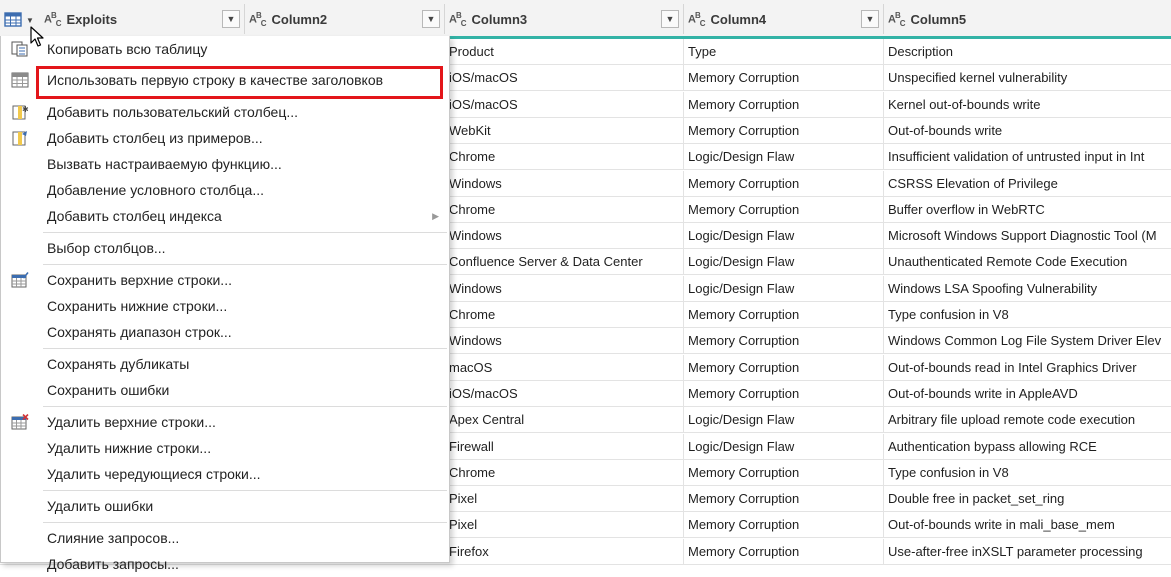 The height and width of the screenshot is (577, 1171). I want to click on menu-item-label: Сохранить ошибки, so click(108, 390).